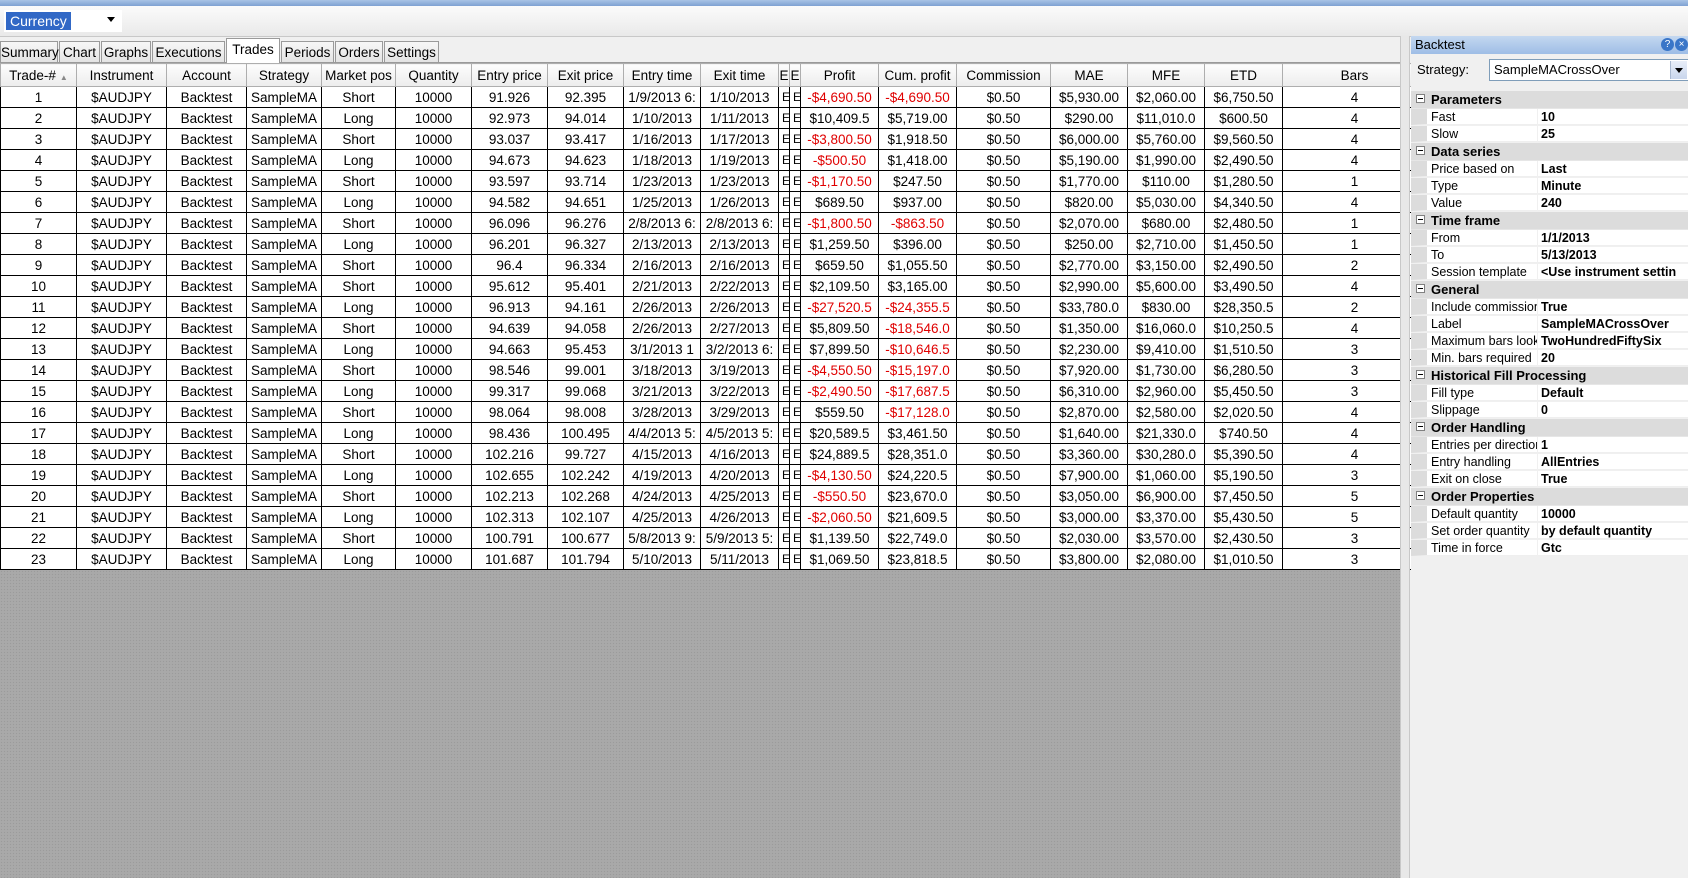  I want to click on property-row: Fast 10, so click(1549, 117).